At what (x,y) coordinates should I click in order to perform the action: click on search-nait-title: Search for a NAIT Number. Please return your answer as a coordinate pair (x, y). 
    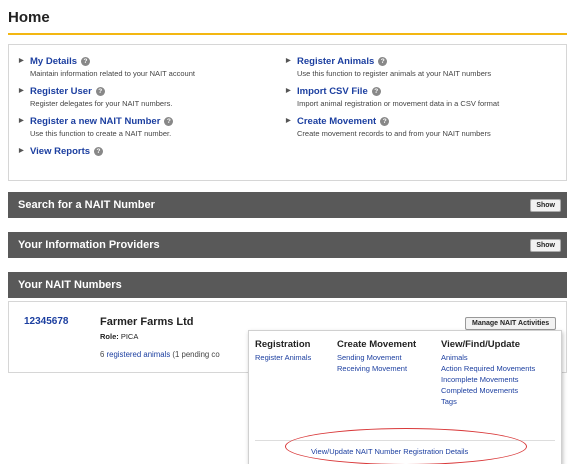
    Looking at the image, I should click on (86, 205).